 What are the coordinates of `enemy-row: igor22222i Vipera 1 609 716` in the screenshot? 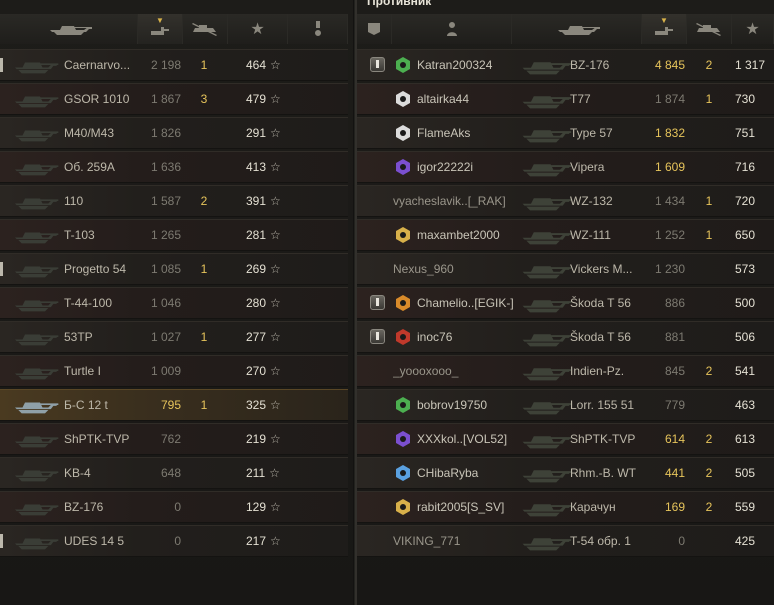 It's located at (565, 167).